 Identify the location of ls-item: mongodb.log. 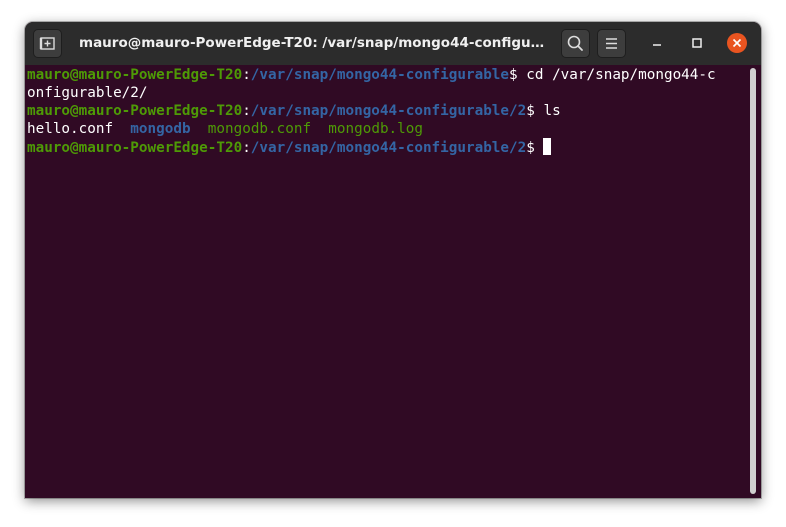
(375, 129).